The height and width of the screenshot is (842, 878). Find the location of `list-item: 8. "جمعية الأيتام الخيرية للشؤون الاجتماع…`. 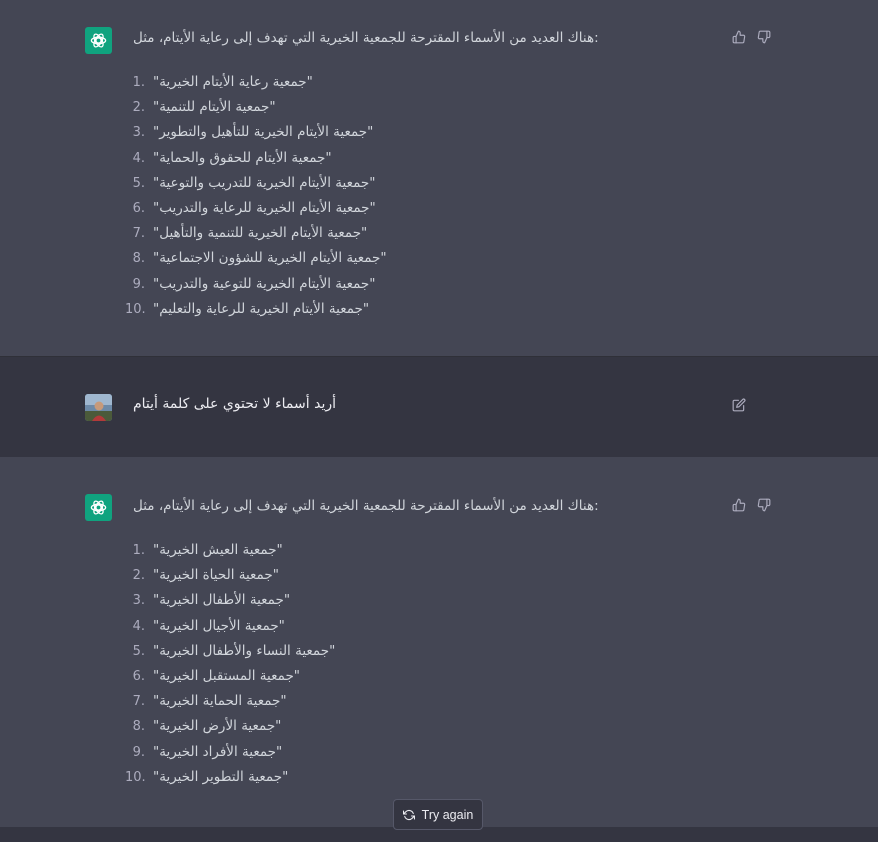

list-item: 8. "جمعية الأيتام الخيرية للشؤون الاجتماع… is located at coordinates (256, 258).